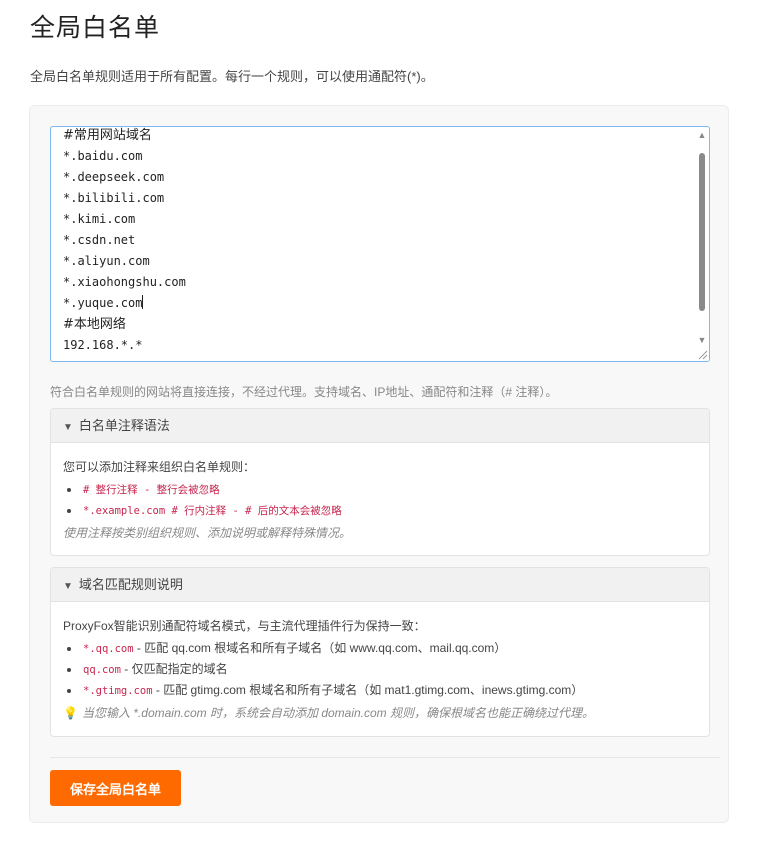 This screenshot has height=847, width=757. I want to click on list-item: # 整行注释 - 整行会被忽略, so click(380, 489).